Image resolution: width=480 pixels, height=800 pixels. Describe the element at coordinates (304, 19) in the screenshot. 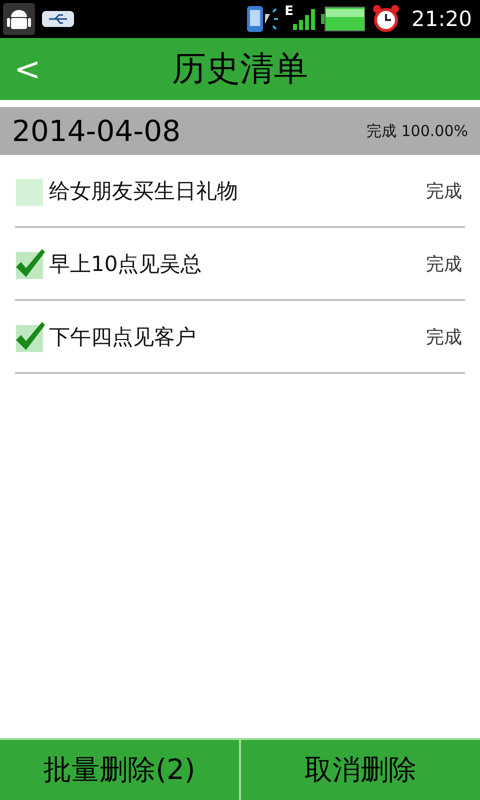

I see `signal-icon` at that location.